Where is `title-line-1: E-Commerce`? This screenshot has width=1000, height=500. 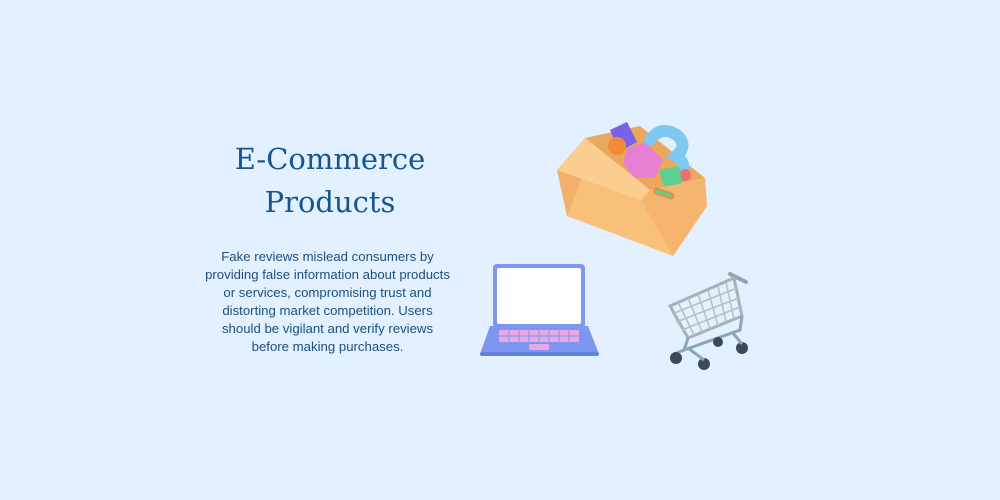
title-line-1: E-Commerce is located at coordinates (330, 159).